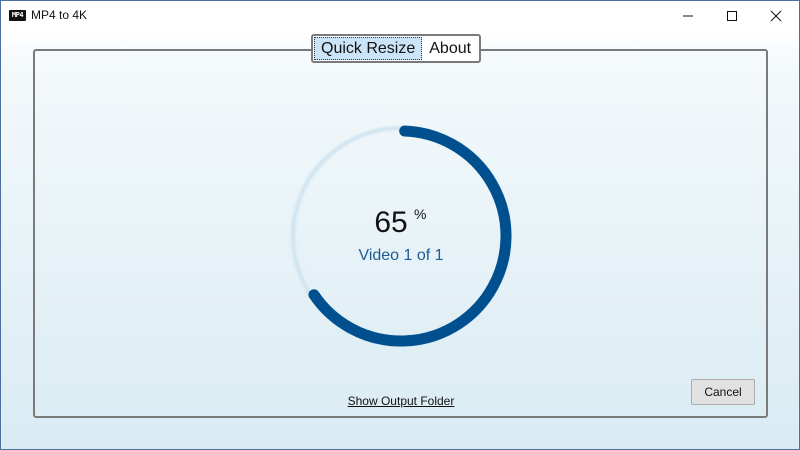 Image resolution: width=800 pixels, height=450 pixels. Describe the element at coordinates (401, 255) in the screenshot. I see `progress-status-text: Video 1 of 1` at that location.